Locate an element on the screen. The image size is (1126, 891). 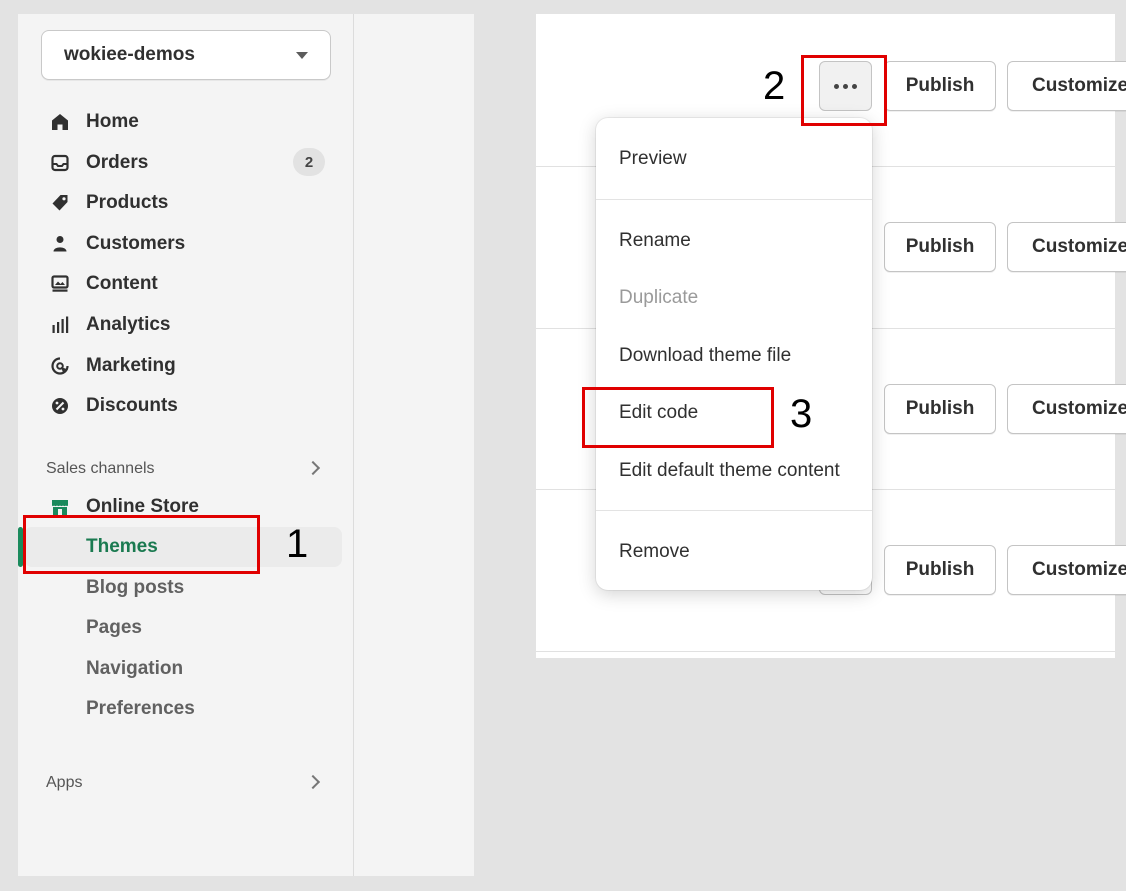
menu-item-duplicate: Duplicate is located at coordinates (658, 298).